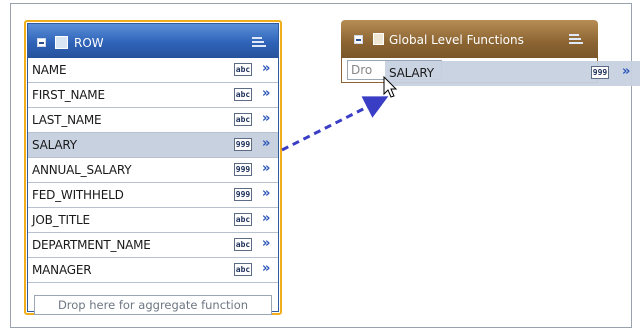 This screenshot has width=640, height=335. What do you see at coordinates (626, 71) in the screenshot?
I see `chevron-right-icon: »` at bounding box center [626, 71].